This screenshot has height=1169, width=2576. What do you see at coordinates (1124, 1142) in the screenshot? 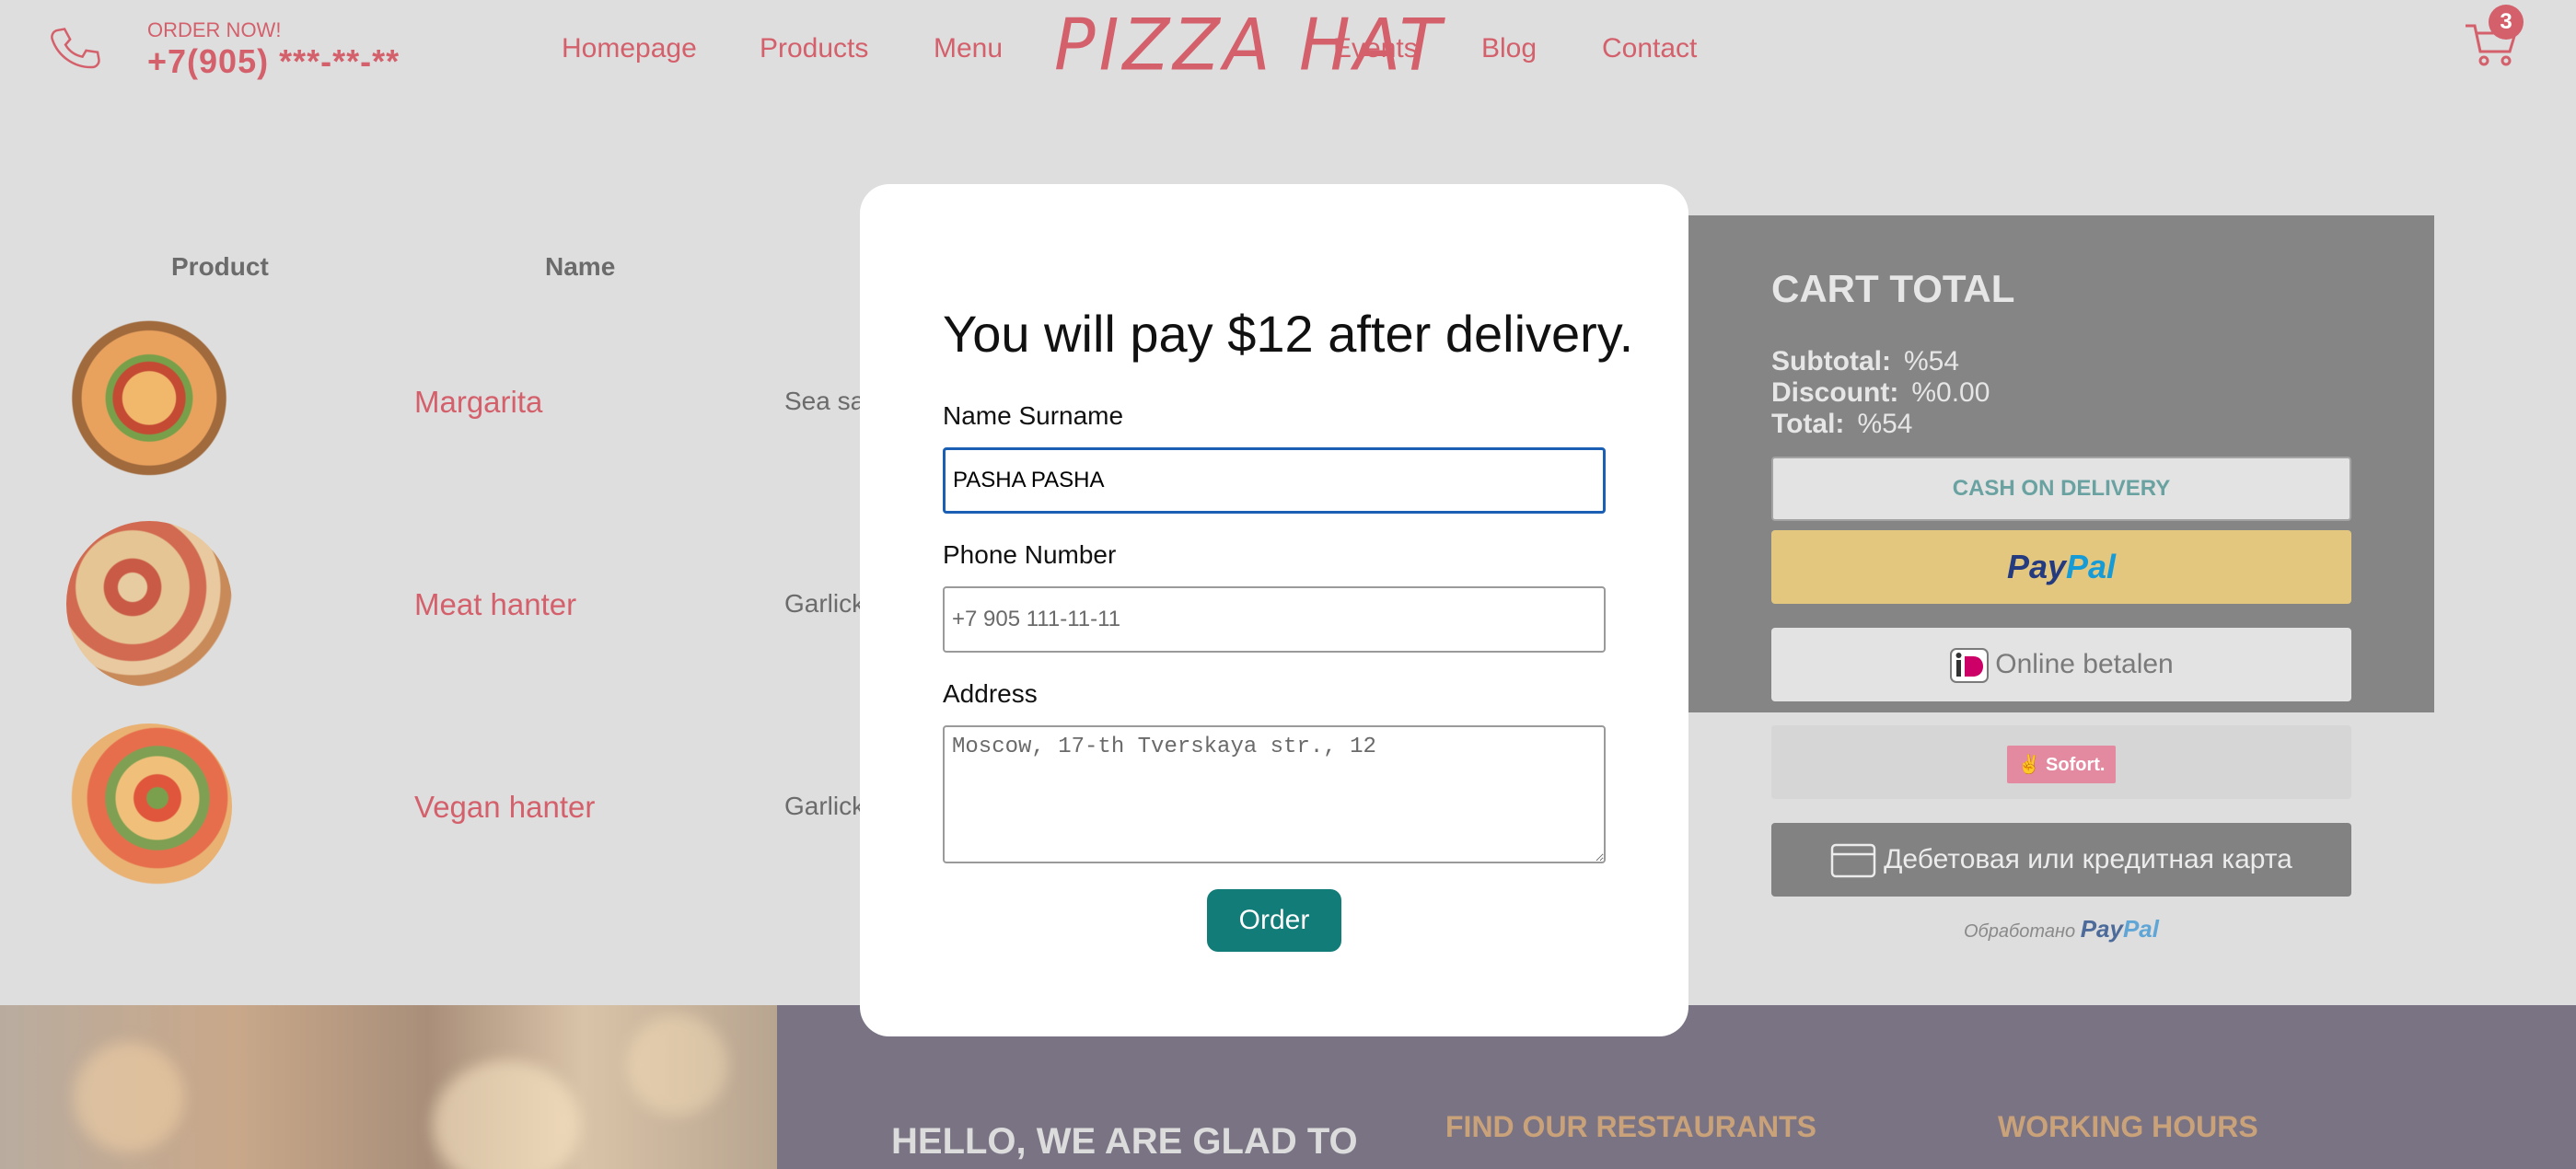
I see `footer-hello-heading: HELLO, WE ARE GLAD TO` at bounding box center [1124, 1142].